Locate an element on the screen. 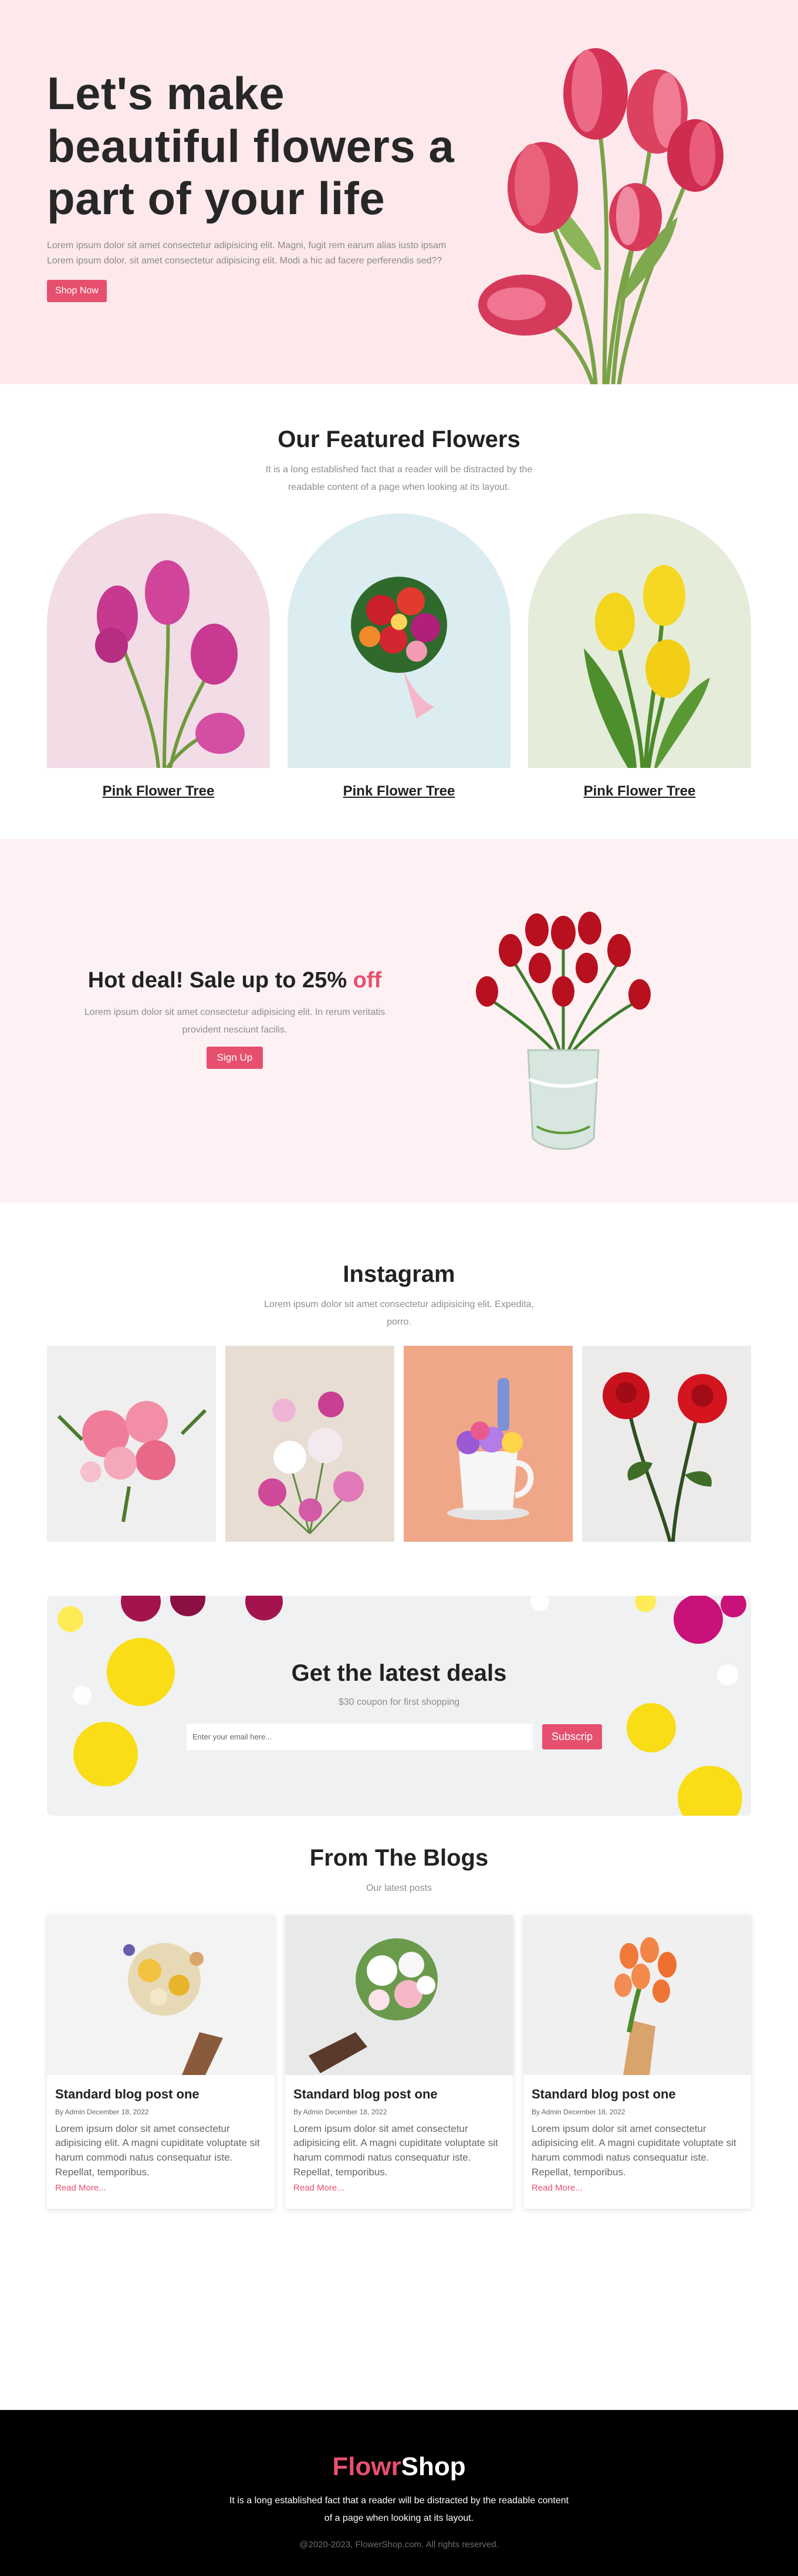 The image size is (798, 2576). blog-image-dried-bouquet is located at coordinates (161, 1994).